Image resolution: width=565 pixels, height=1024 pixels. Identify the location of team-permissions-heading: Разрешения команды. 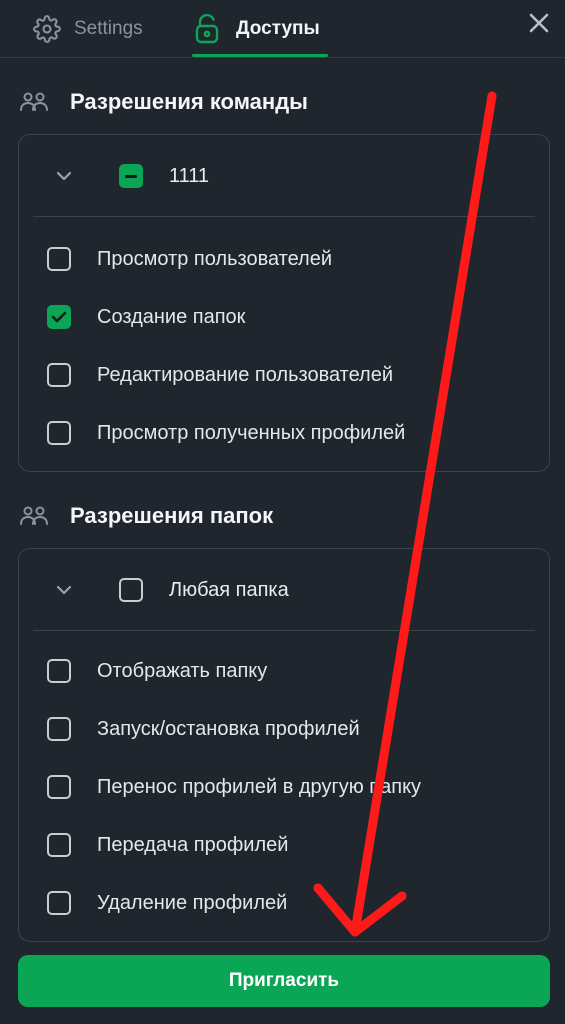
(163, 102).